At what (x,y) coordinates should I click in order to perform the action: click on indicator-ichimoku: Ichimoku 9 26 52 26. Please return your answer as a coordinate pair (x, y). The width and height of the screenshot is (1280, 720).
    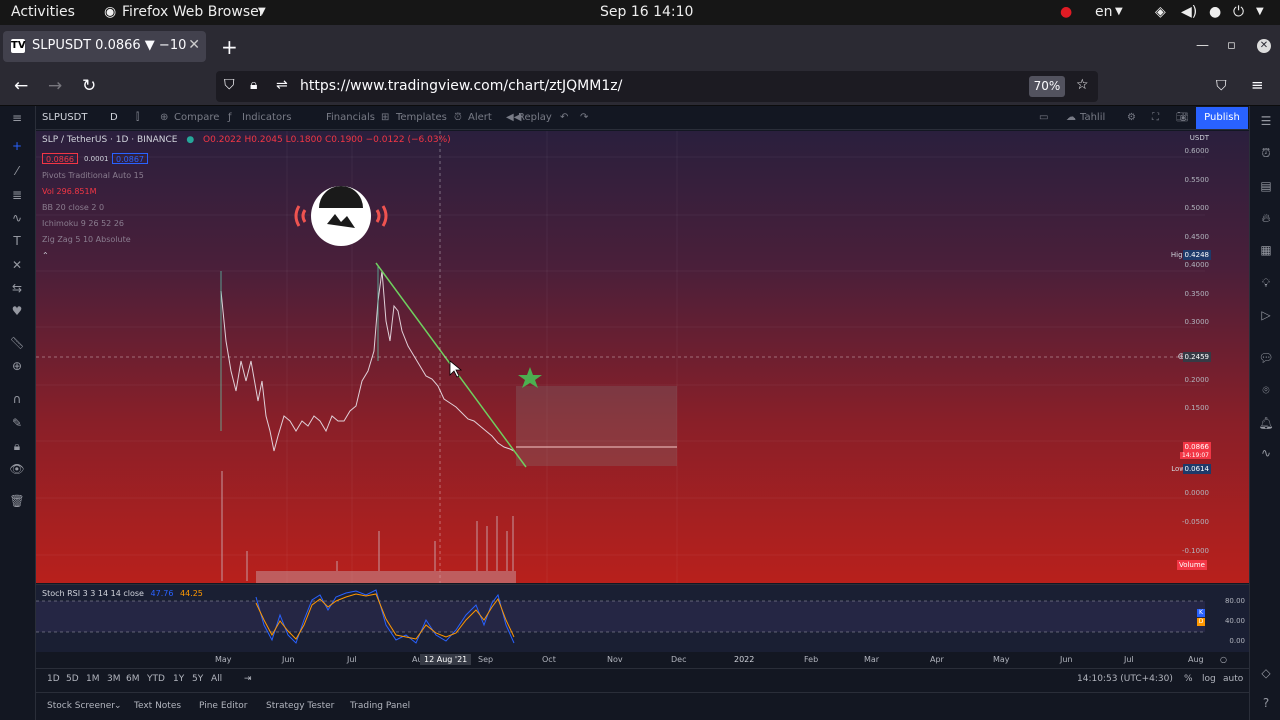
    Looking at the image, I should click on (83, 223).